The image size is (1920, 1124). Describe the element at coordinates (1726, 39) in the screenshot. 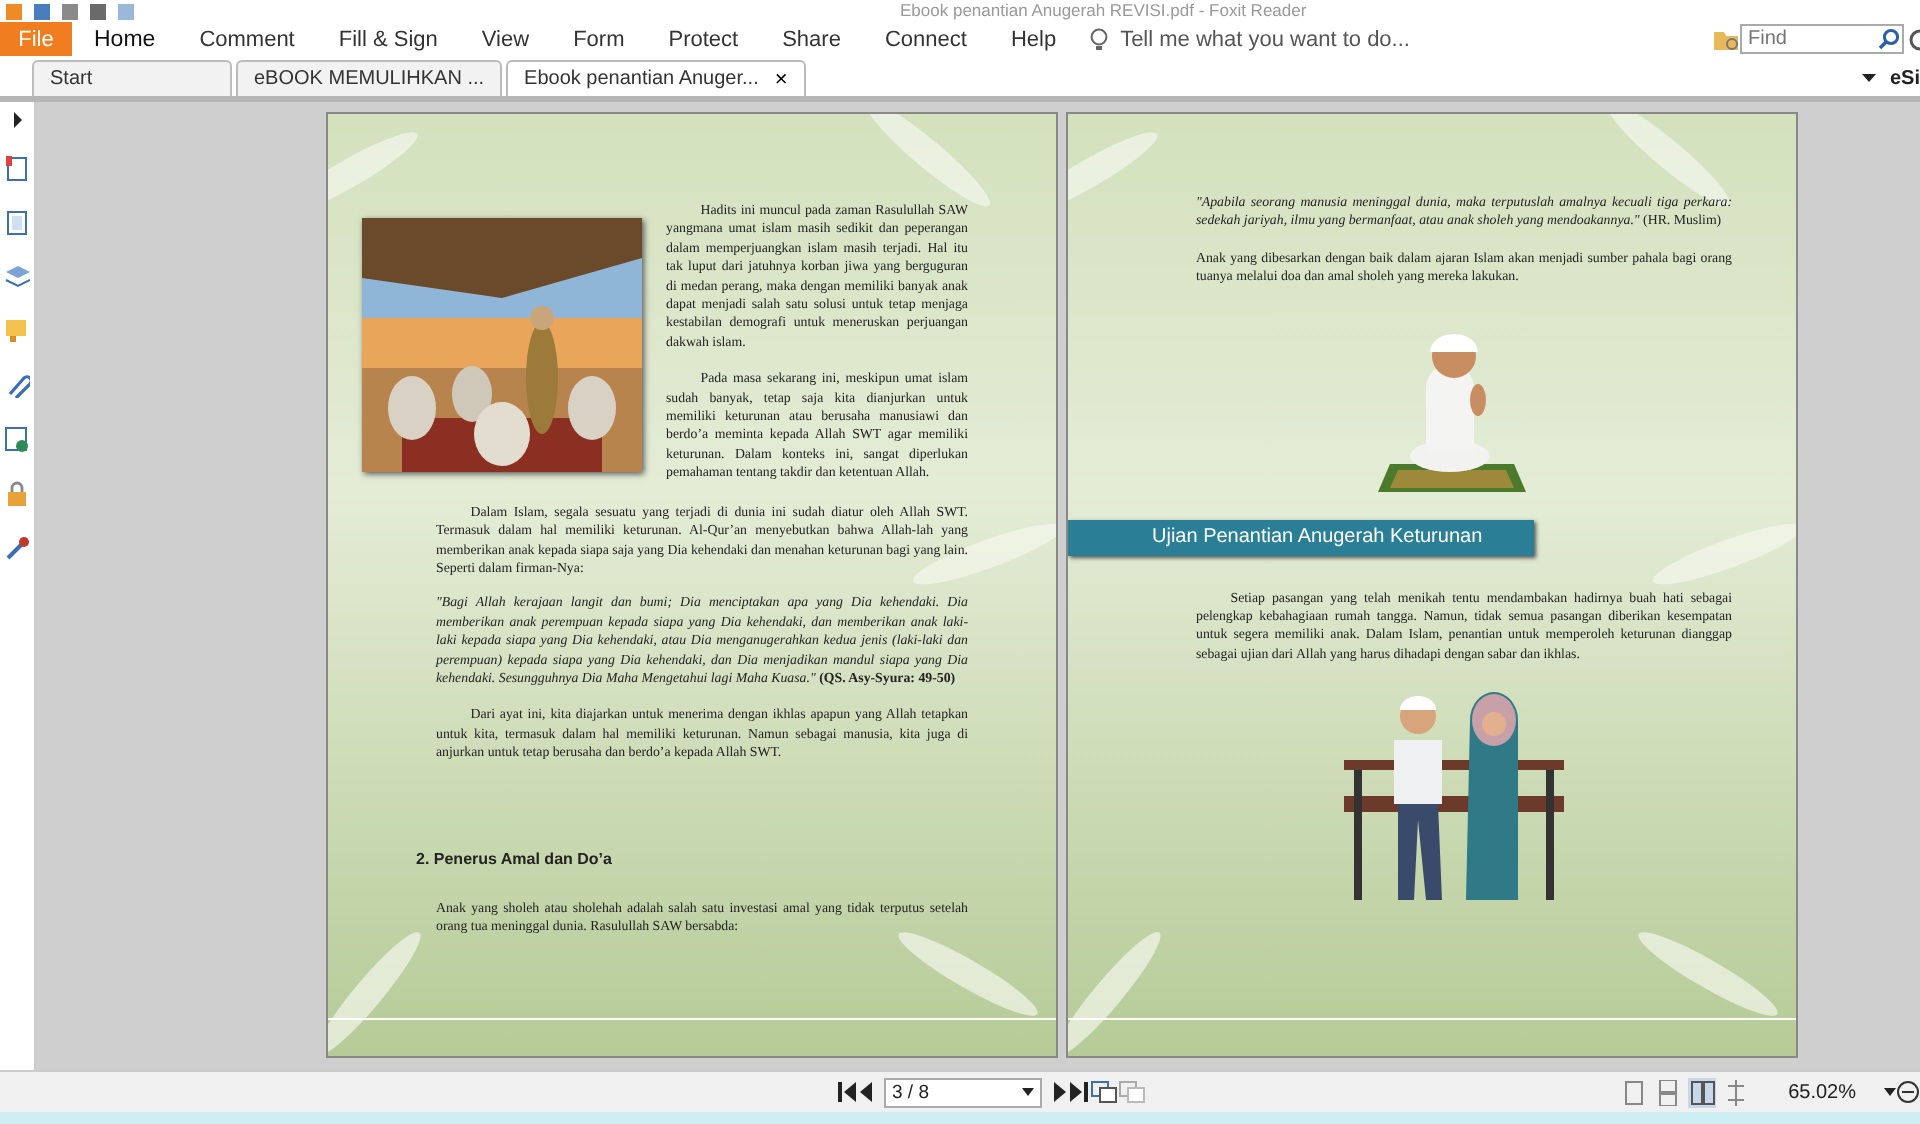

I see `folder-icon` at that location.